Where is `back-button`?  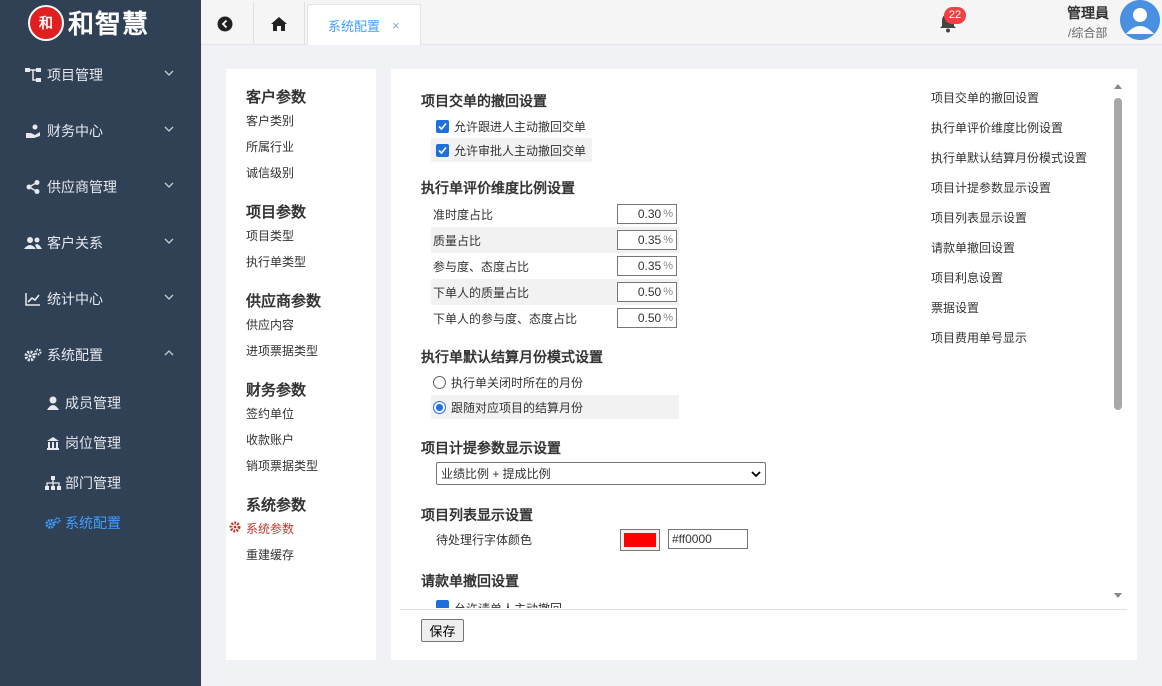 back-button is located at coordinates (225, 24).